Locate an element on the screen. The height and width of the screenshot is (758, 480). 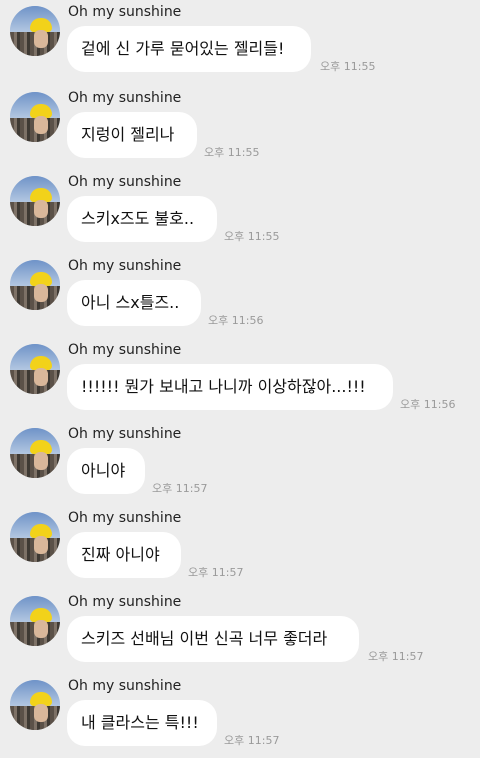
message-bubble: 겉에 신 가루 묻어있는 젤리들! is located at coordinates (189, 49).